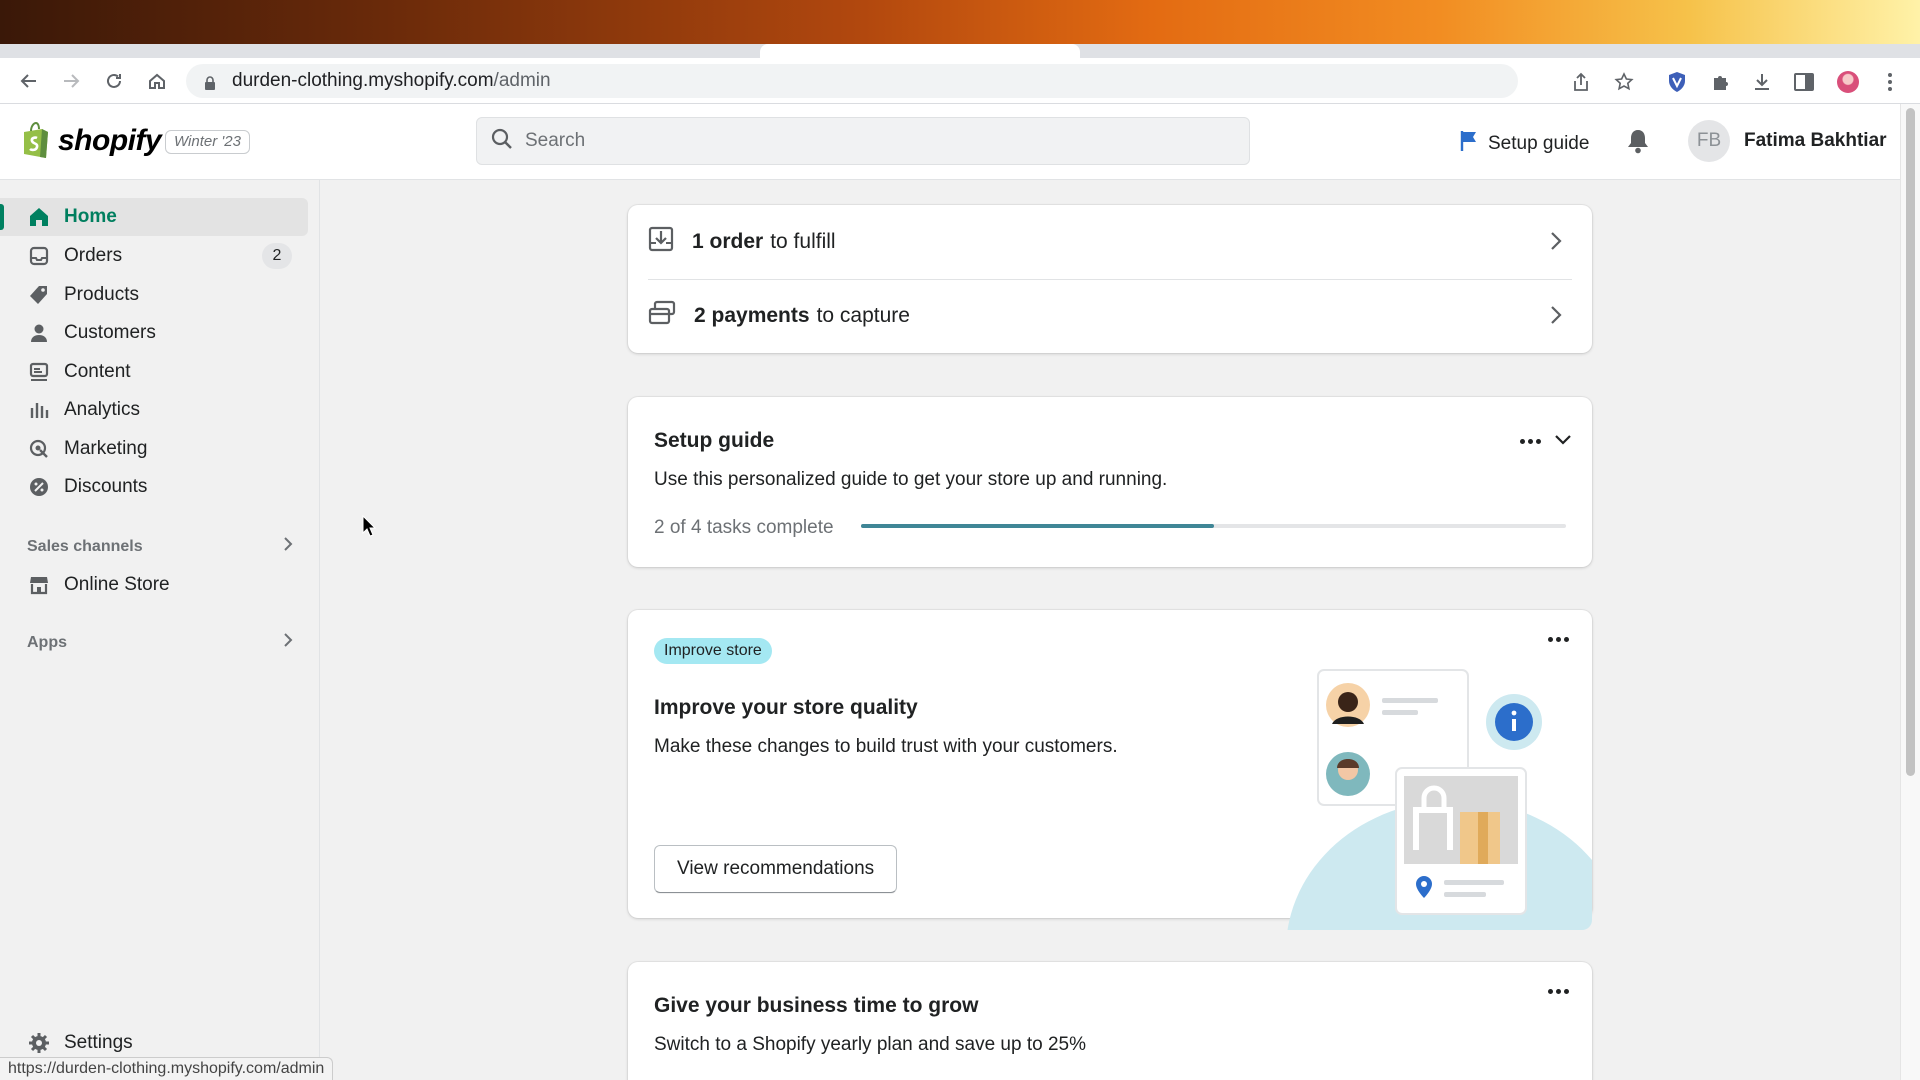  What do you see at coordinates (1890, 82) in the screenshot?
I see `browser-menu-icon` at bounding box center [1890, 82].